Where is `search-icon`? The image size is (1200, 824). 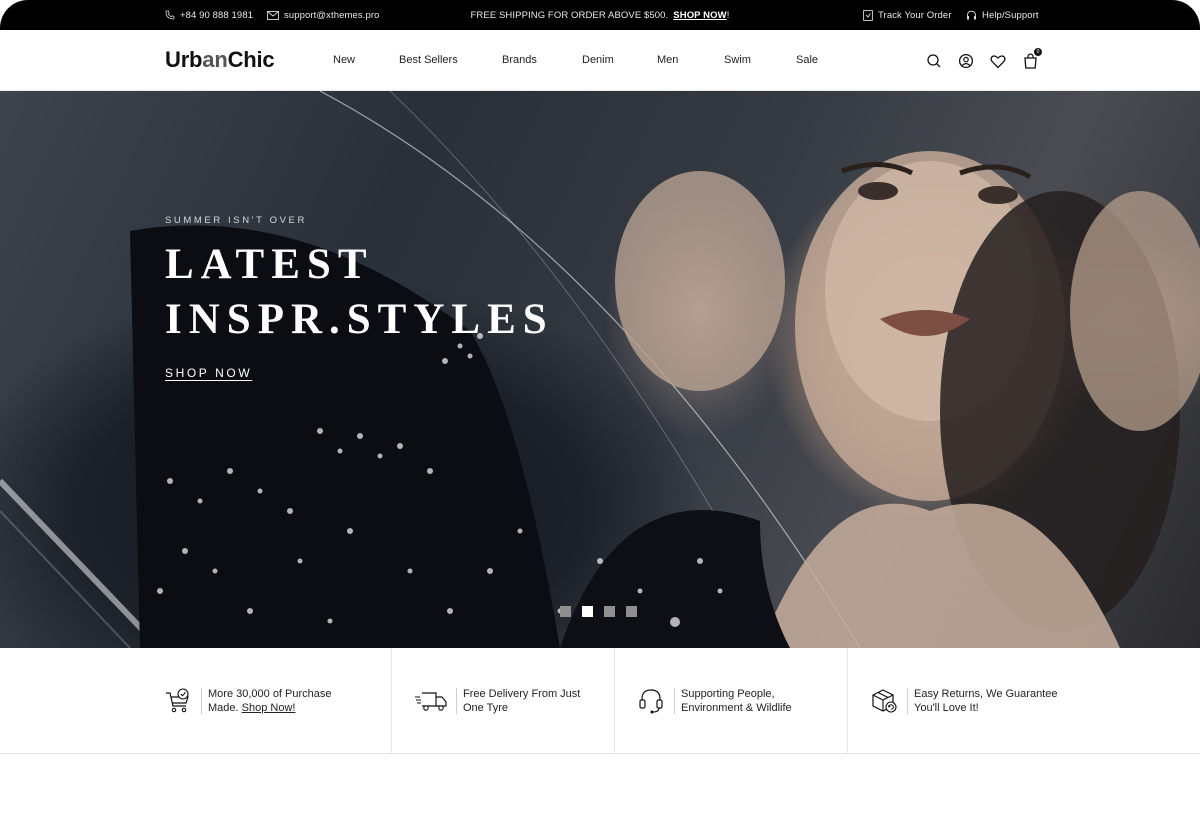
search-icon is located at coordinates (934, 61).